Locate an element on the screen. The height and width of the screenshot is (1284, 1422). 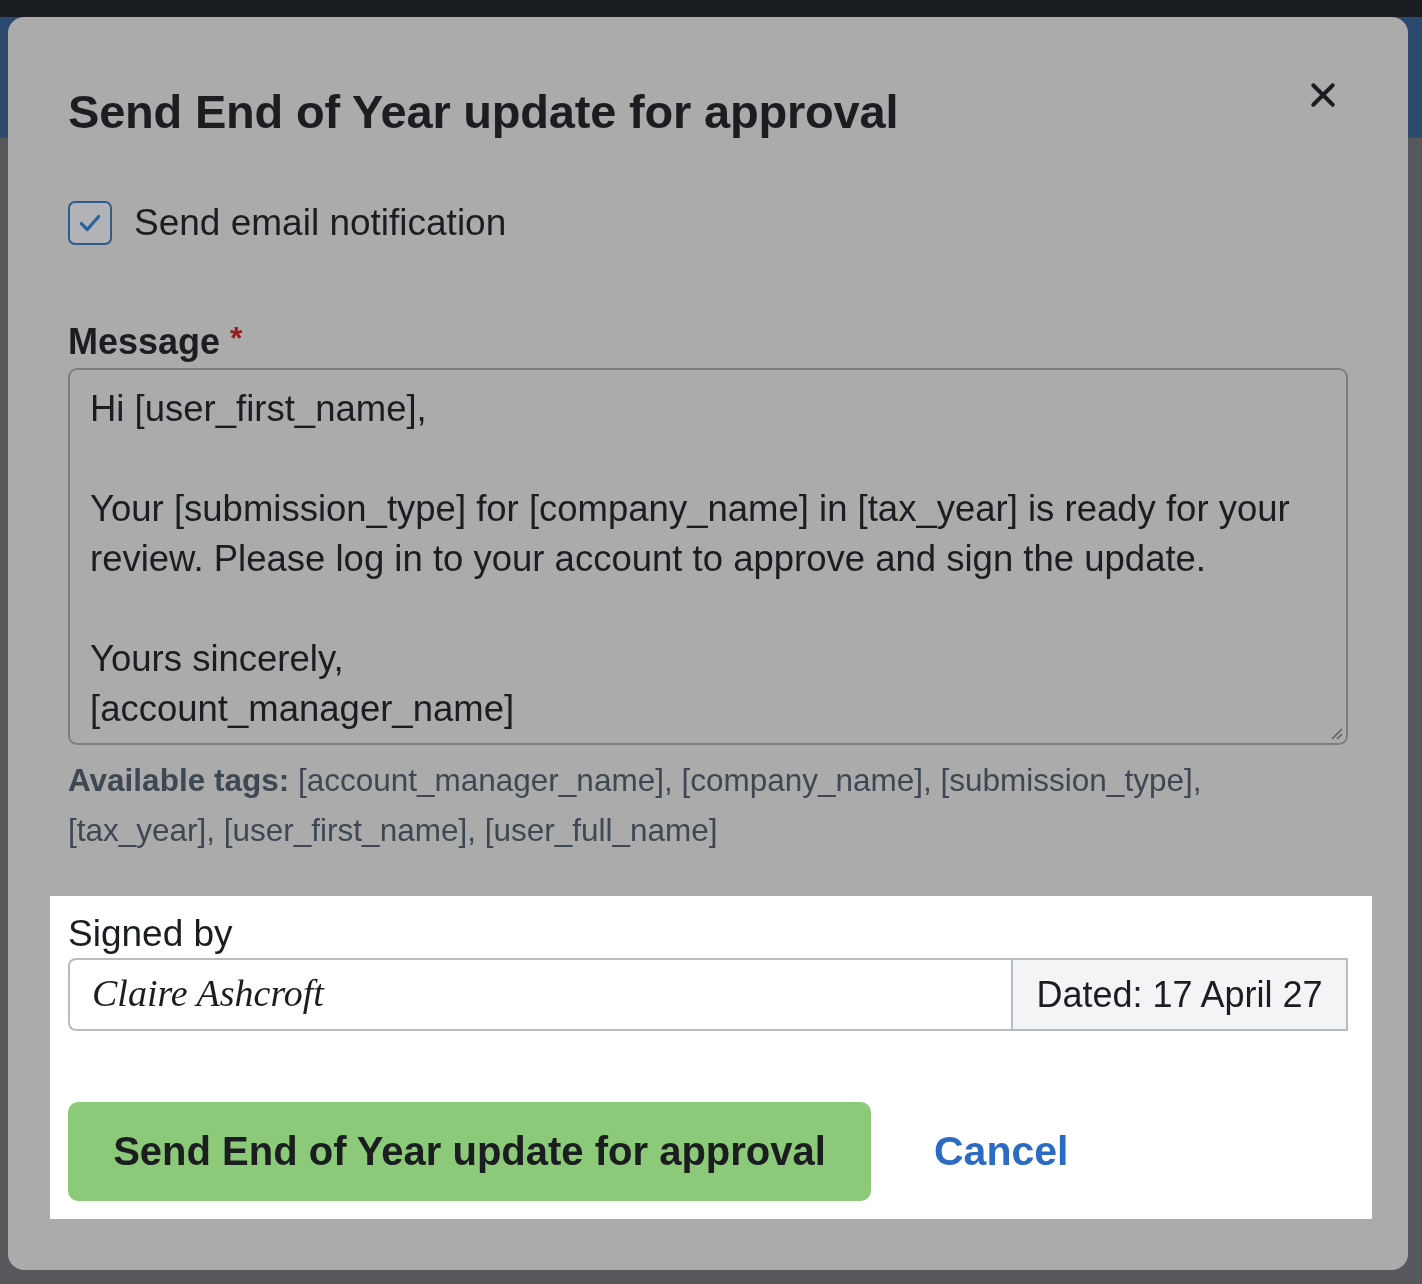
tags-hint: Available tags: [account_manager_name], [company_name], [submission_type], [tax_year], [user_first_name], [user_full_name] is located at coordinates (635, 805).